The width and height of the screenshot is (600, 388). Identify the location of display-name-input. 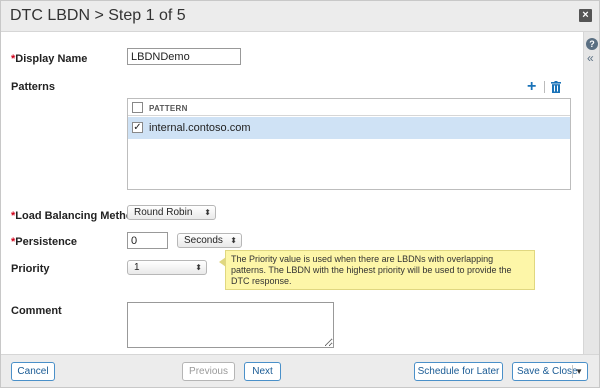
(184, 56).